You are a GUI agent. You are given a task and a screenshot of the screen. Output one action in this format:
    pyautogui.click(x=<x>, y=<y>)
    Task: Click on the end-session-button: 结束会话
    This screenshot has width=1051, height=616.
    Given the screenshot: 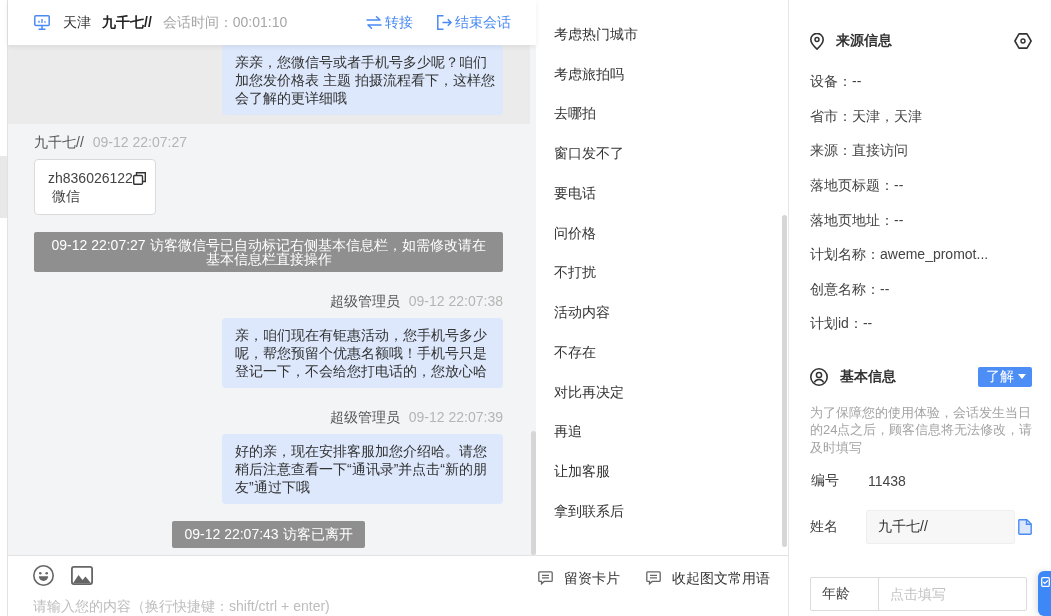 What is the action you would take?
    pyautogui.click(x=474, y=22)
    